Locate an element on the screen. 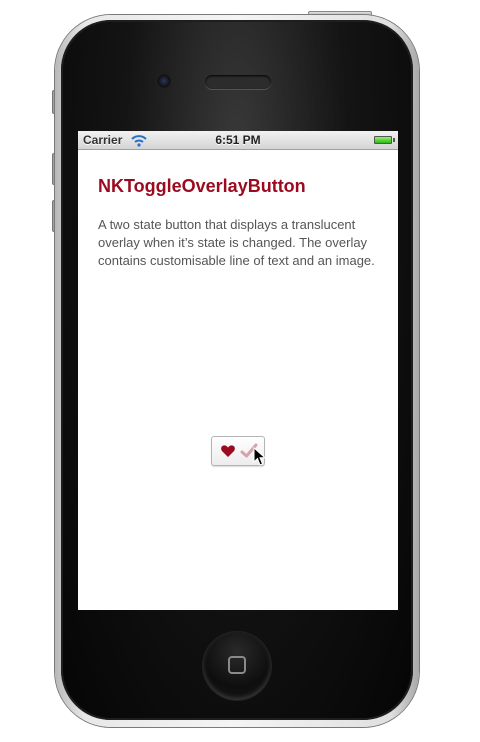 The height and width of the screenshot is (742, 480). home-button is located at coordinates (237, 666).